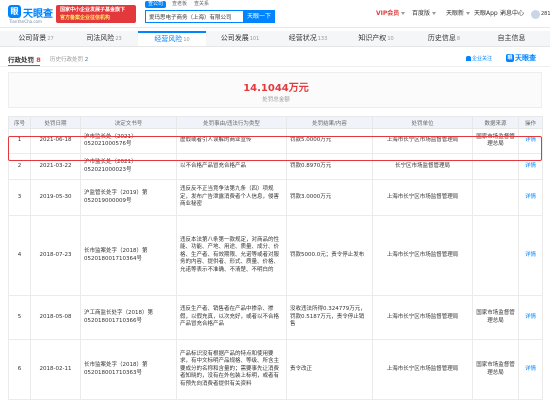 This screenshot has height=420, width=550. Describe the element at coordinates (422, 122) in the screenshot. I see `col-header-unit: 处罚单位` at that location.